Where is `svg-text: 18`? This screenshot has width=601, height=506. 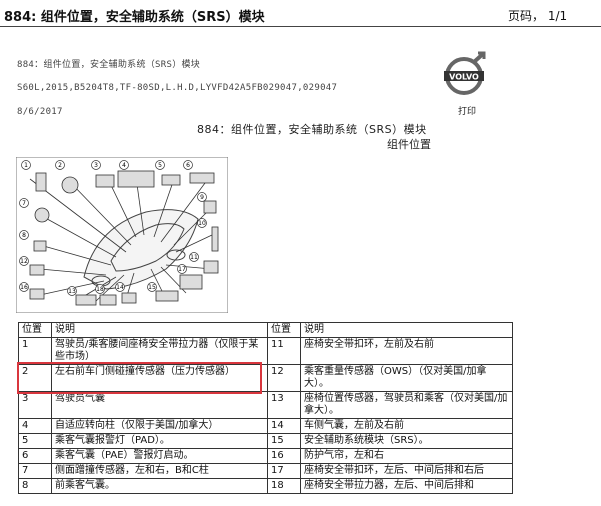
svg-text: 18 is located at coordinates (100, 289).